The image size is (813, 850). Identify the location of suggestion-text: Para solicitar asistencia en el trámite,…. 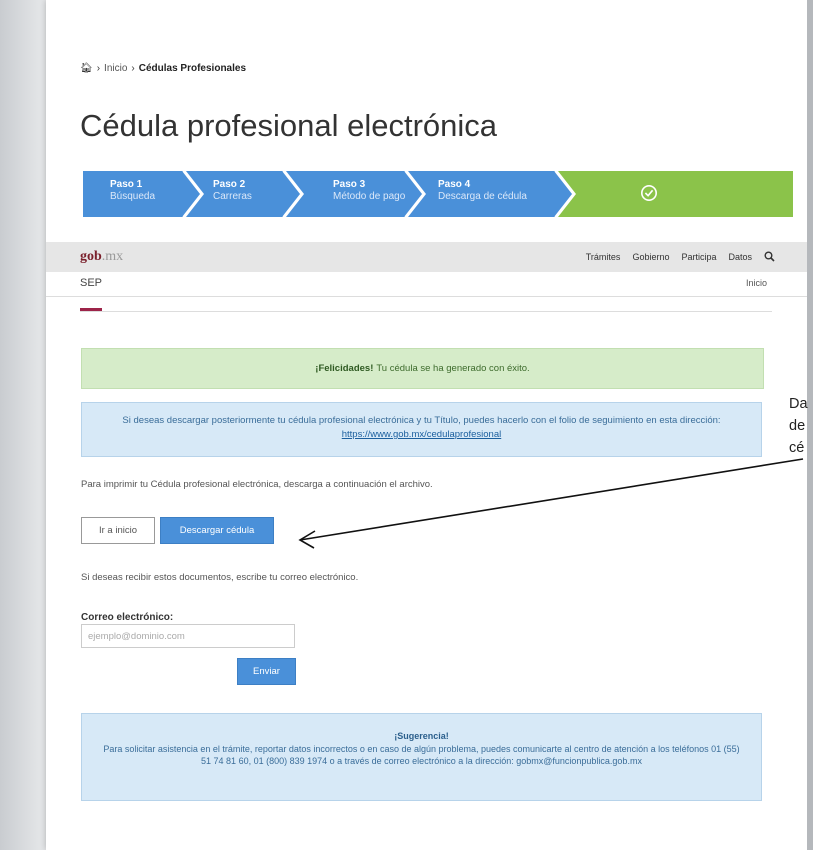
(421, 755).